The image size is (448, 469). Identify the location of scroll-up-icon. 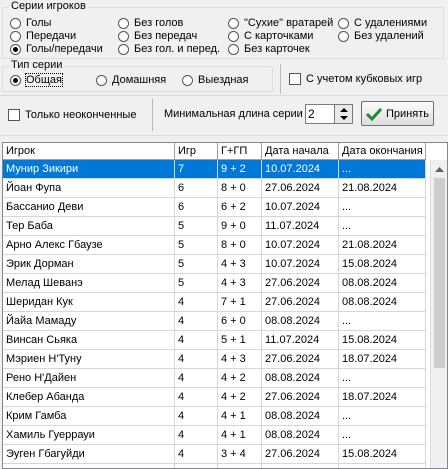
(439, 168).